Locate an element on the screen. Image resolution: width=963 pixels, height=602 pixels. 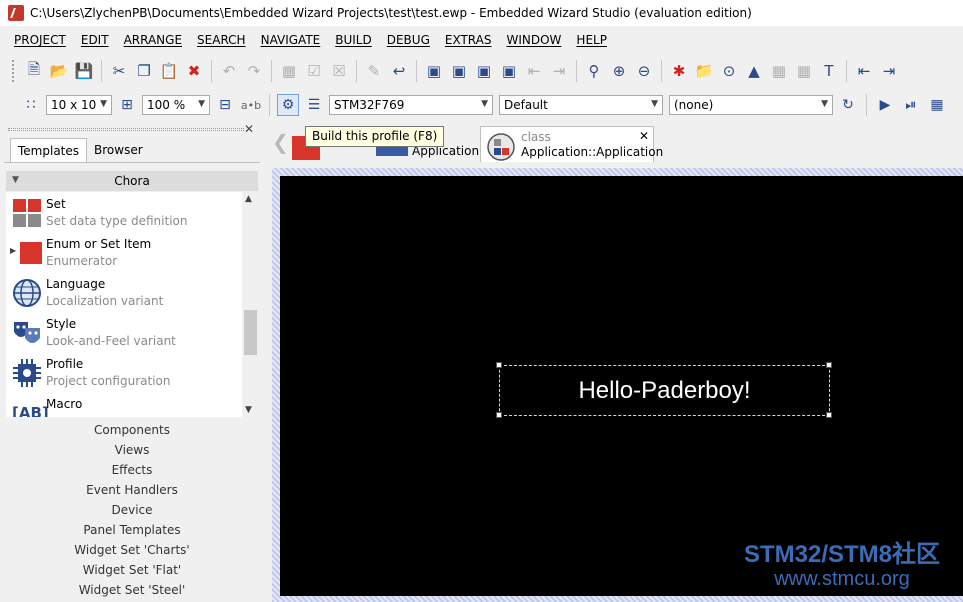
menu-navigate: NAVIGATE is located at coordinates (291, 40).